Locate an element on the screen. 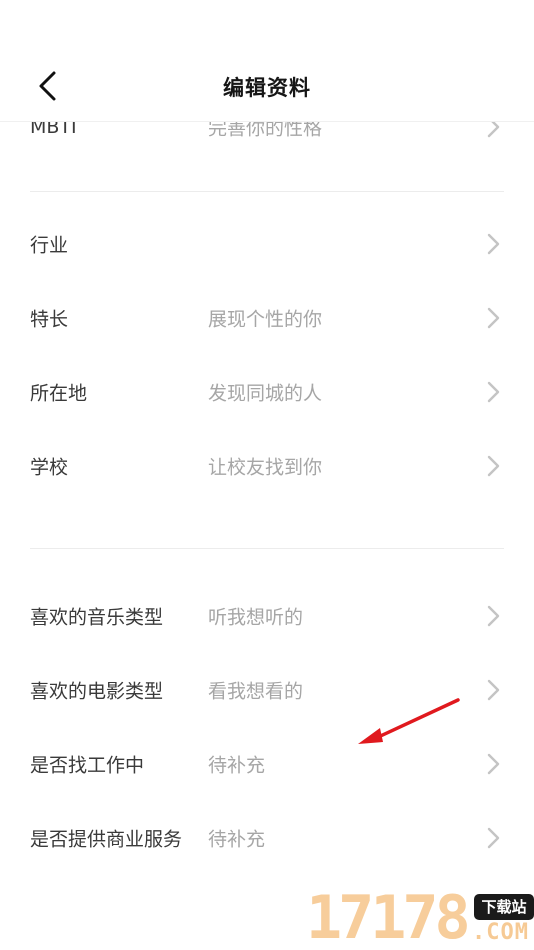  watermark-logo: 17178 下载站 .COM is located at coordinates (420, 918).